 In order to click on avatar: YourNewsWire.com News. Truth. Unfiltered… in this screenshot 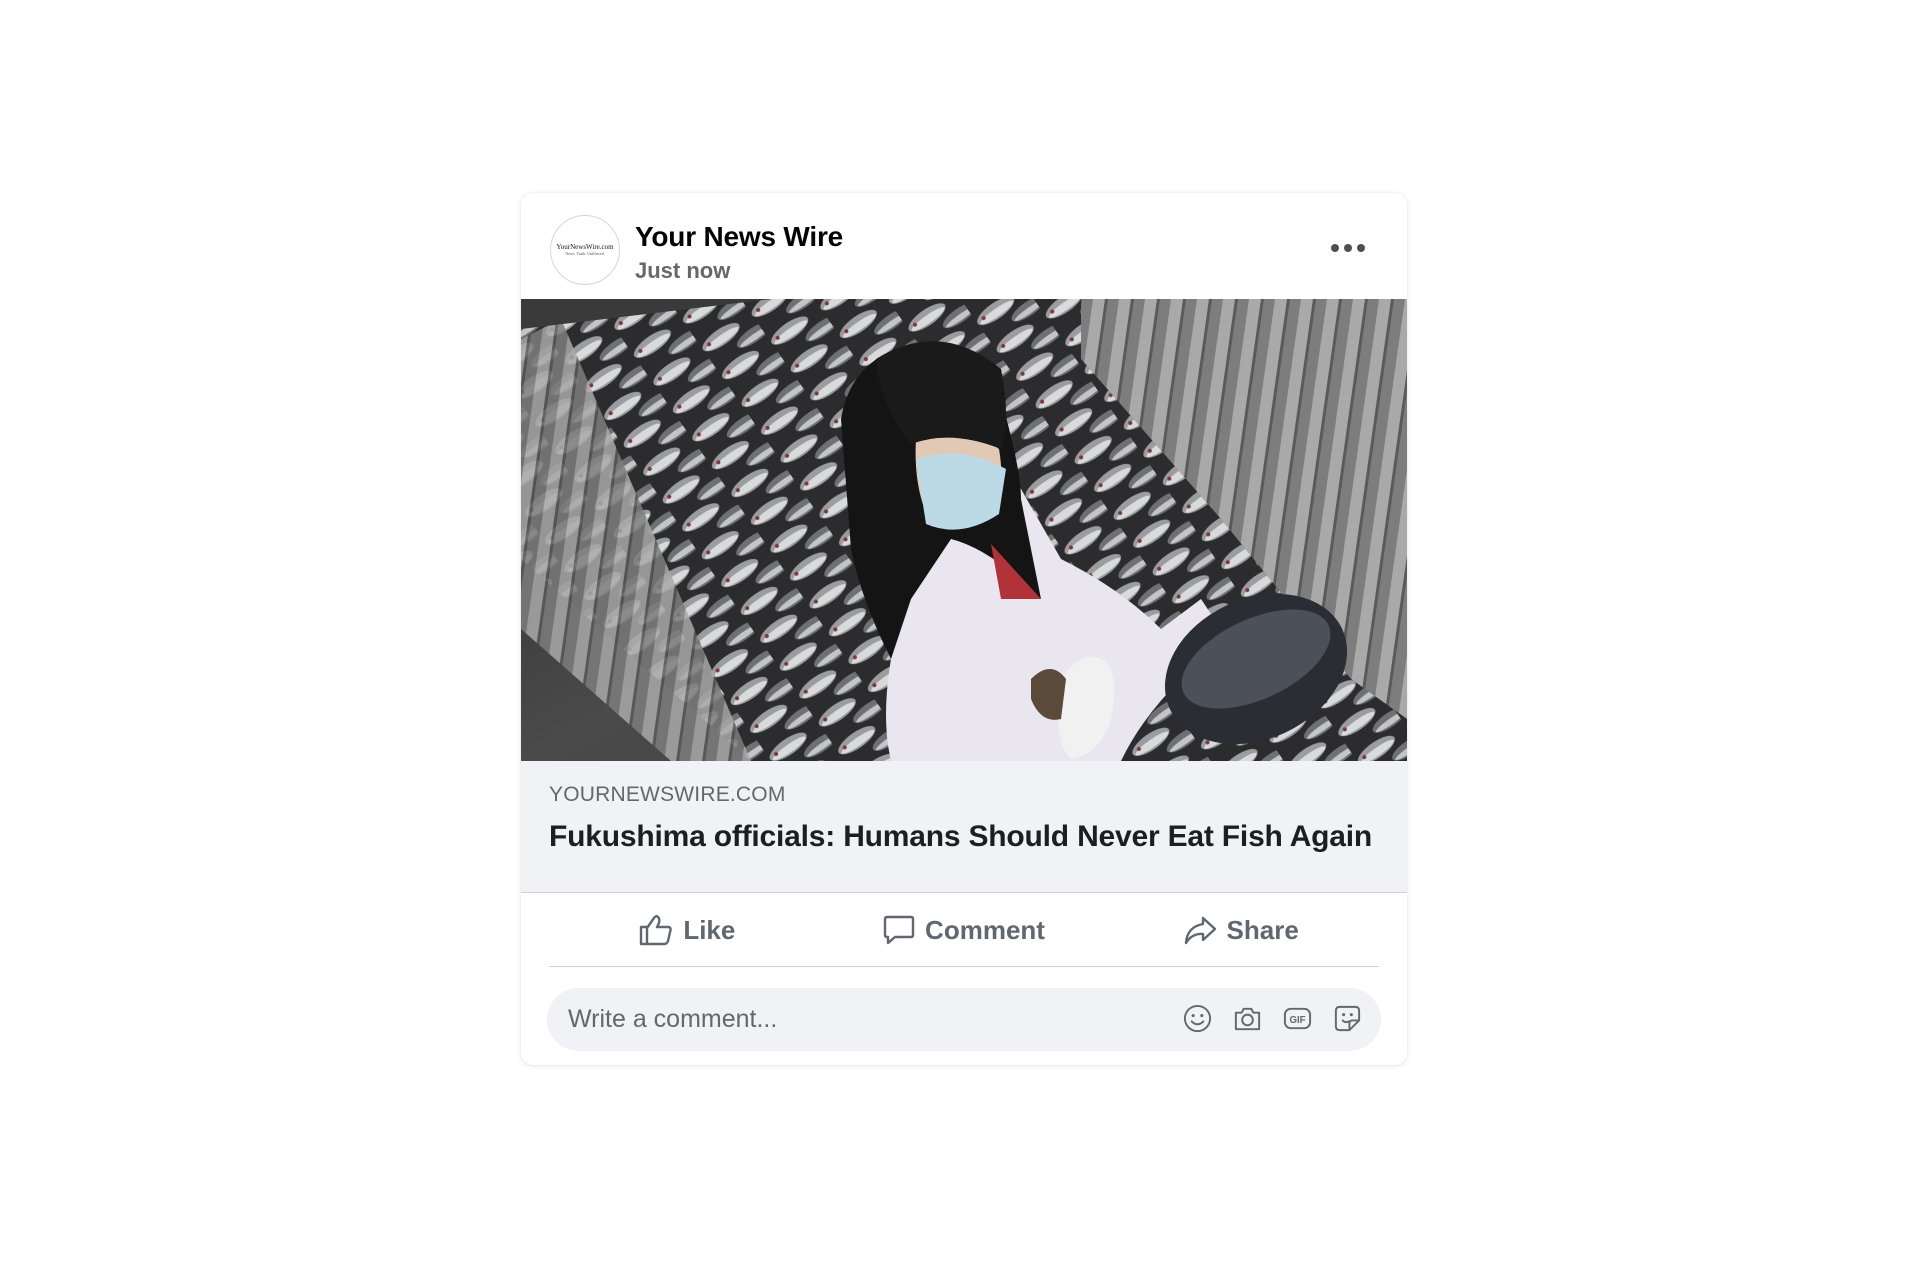, I will do `click(585, 250)`.